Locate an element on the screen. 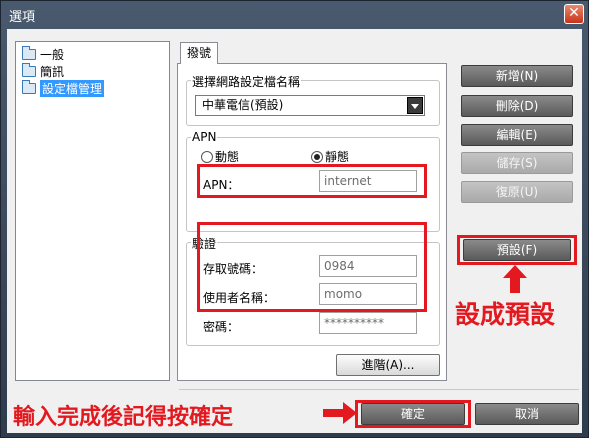 The height and width of the screenshot is (438, 589). arrow-right-icon is located at coordinates (340, 413).